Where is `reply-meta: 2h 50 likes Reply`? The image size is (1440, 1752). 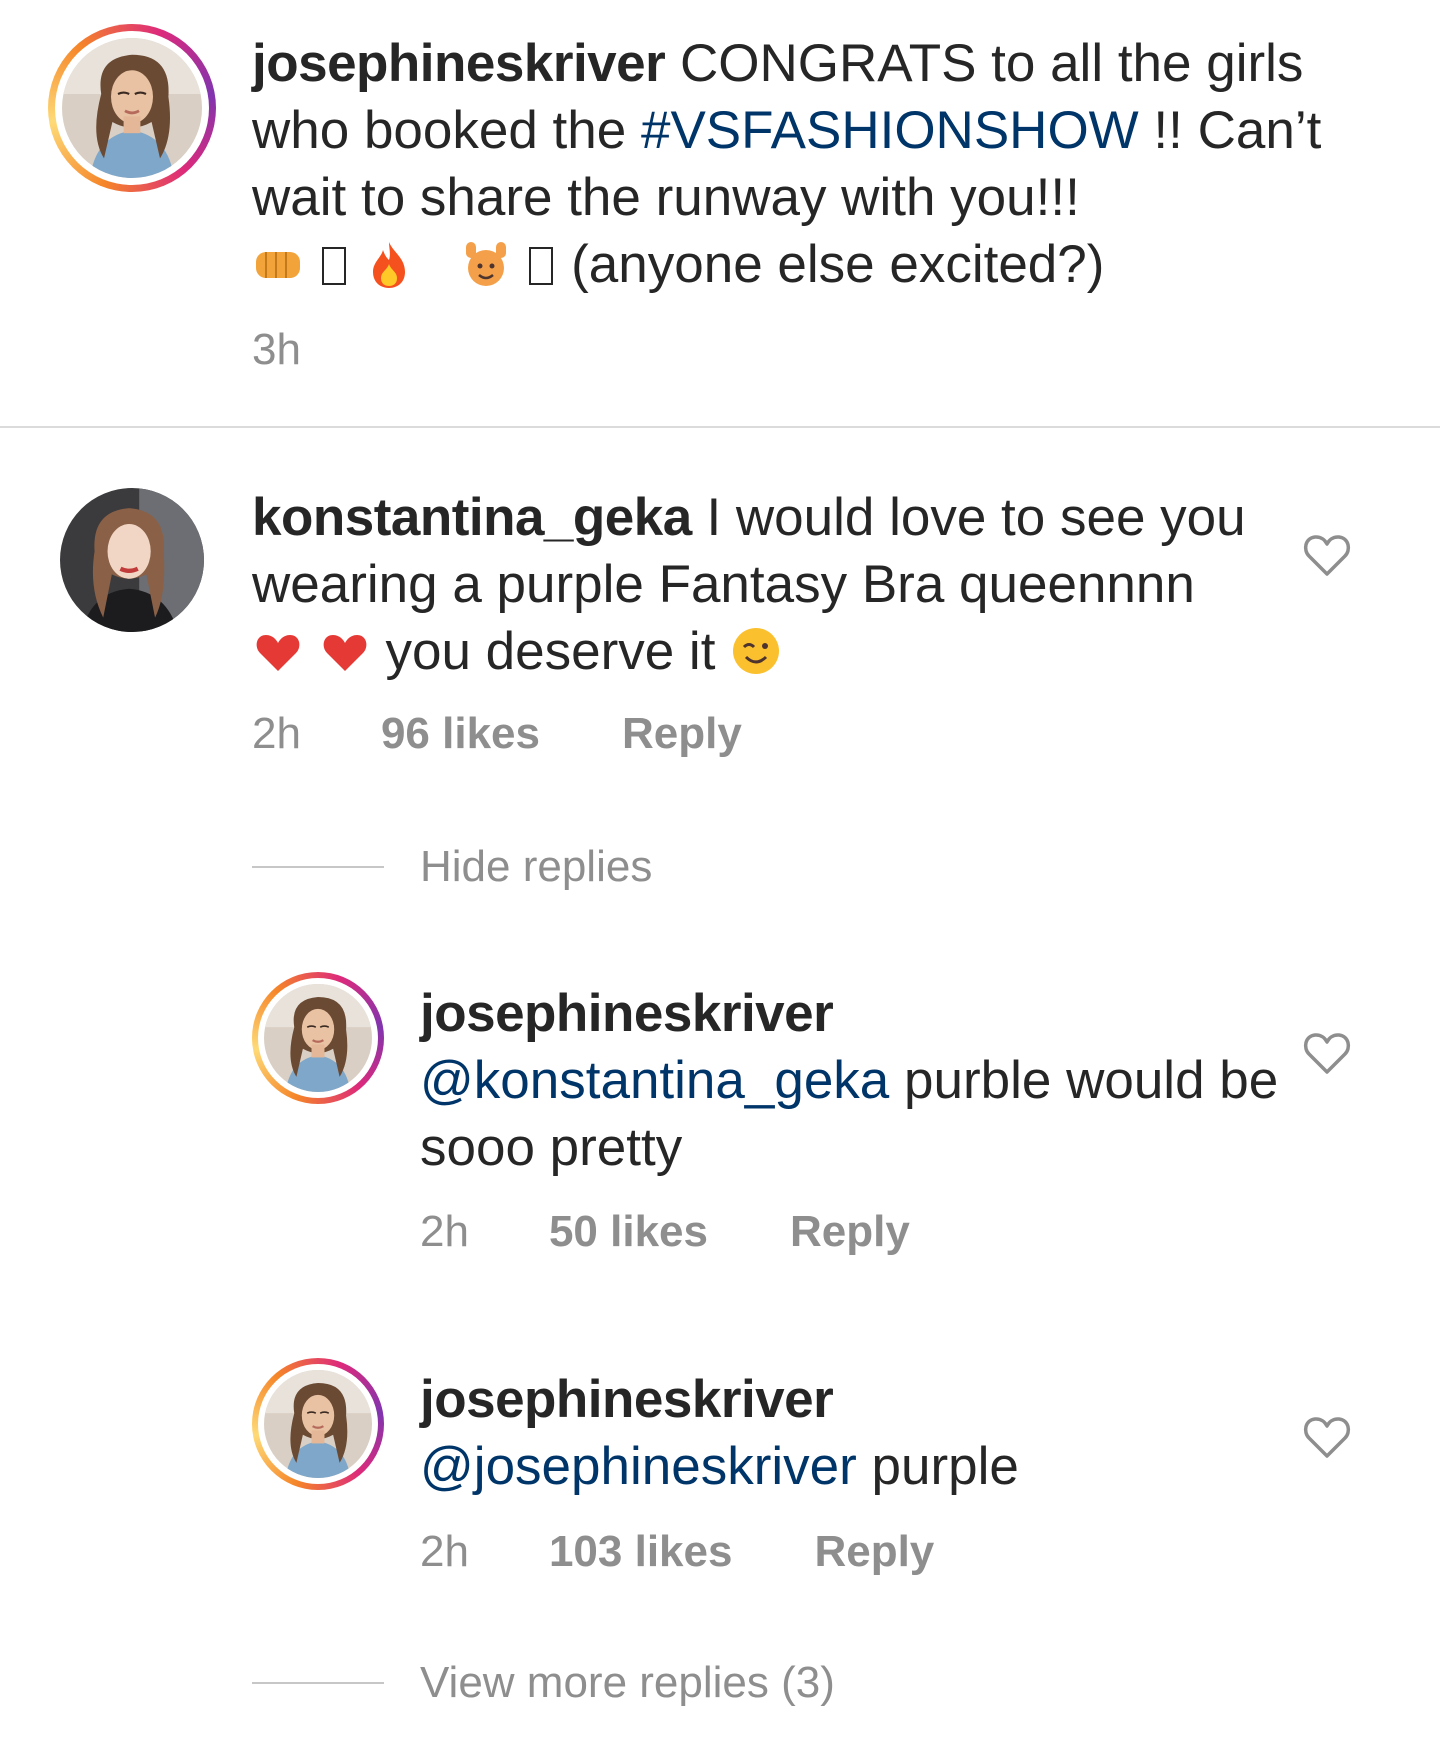
reply-meta: 2h 50 likes Reply is located at coordinates (665, 1232).